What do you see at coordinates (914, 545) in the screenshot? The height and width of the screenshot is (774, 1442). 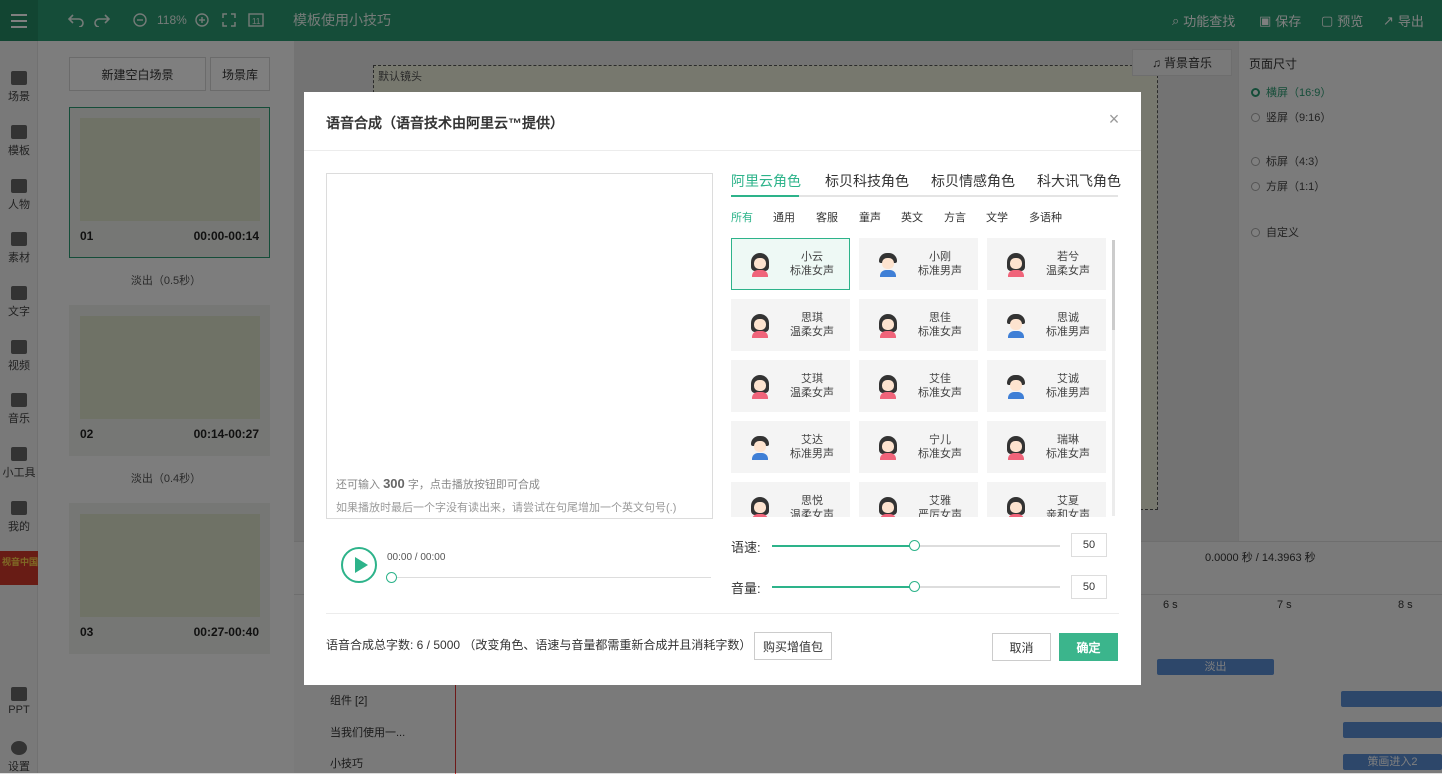 I see `speed-handle` at bounding box center [914, 545].